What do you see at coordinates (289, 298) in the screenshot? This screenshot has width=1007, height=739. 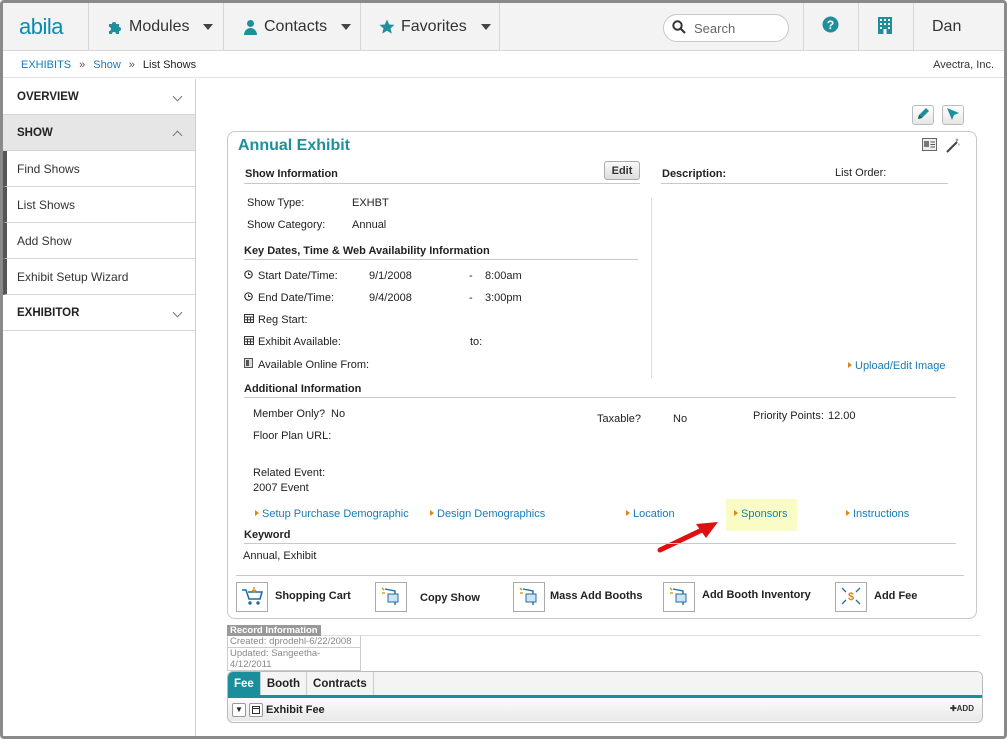 I see `end-date-row: End Date/Time:` at bounding box center [289, 298].